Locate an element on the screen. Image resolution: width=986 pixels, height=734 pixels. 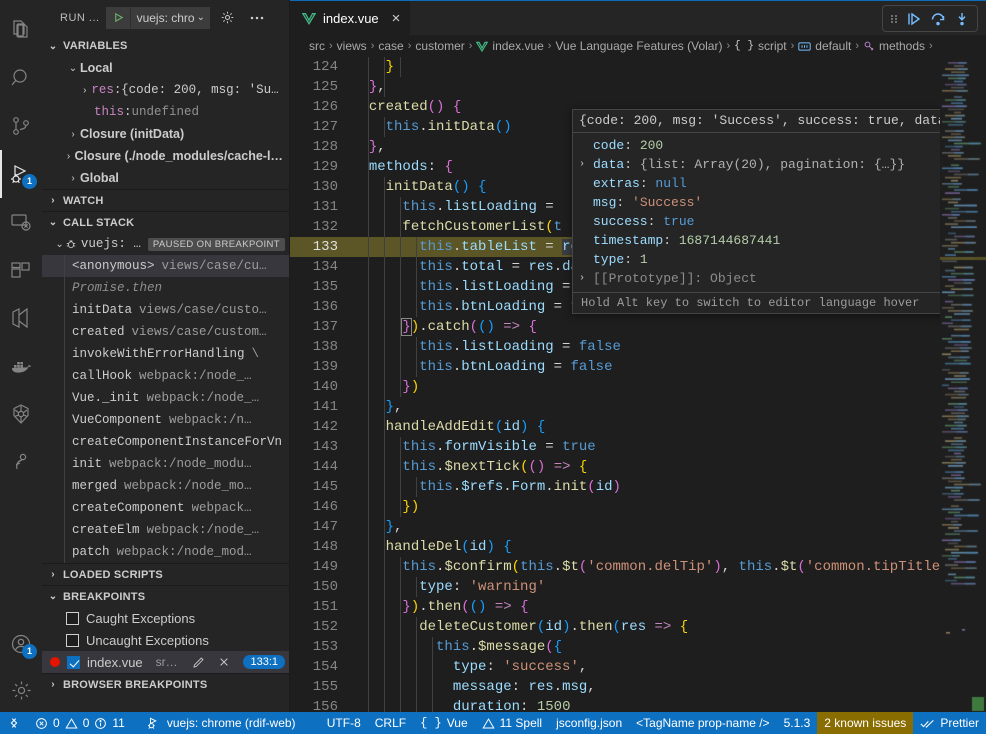
start-debugging-icon is located at coordinates (119, 17).